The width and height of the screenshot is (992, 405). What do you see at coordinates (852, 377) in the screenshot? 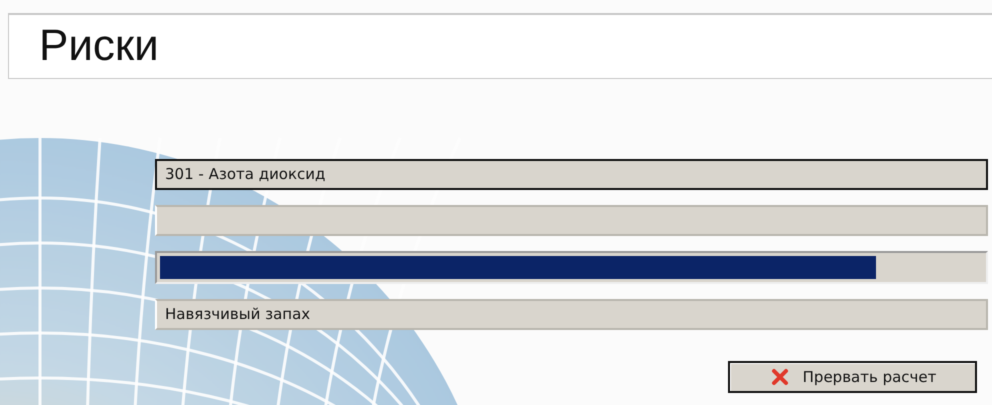
I see `cancel-button: Прервать расчет` at bounding box center [852, 377].